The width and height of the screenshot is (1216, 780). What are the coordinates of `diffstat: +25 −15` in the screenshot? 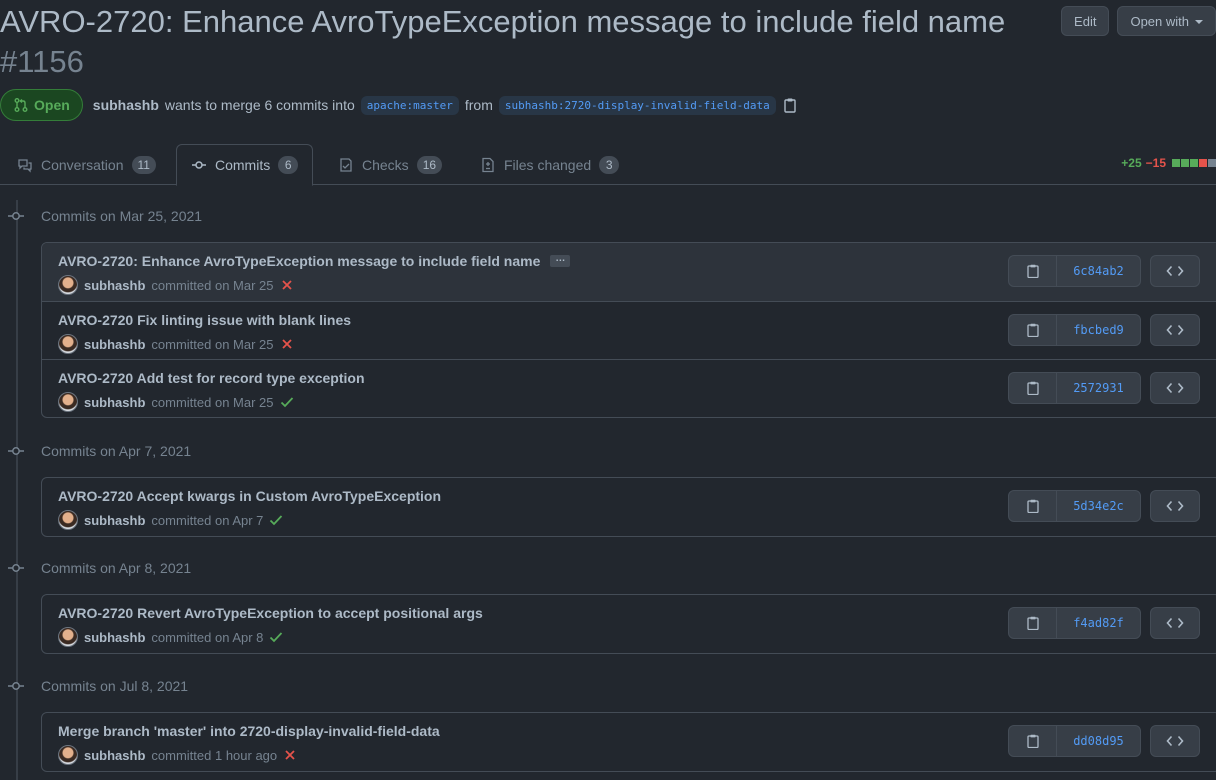 It's located at (1168, 163).